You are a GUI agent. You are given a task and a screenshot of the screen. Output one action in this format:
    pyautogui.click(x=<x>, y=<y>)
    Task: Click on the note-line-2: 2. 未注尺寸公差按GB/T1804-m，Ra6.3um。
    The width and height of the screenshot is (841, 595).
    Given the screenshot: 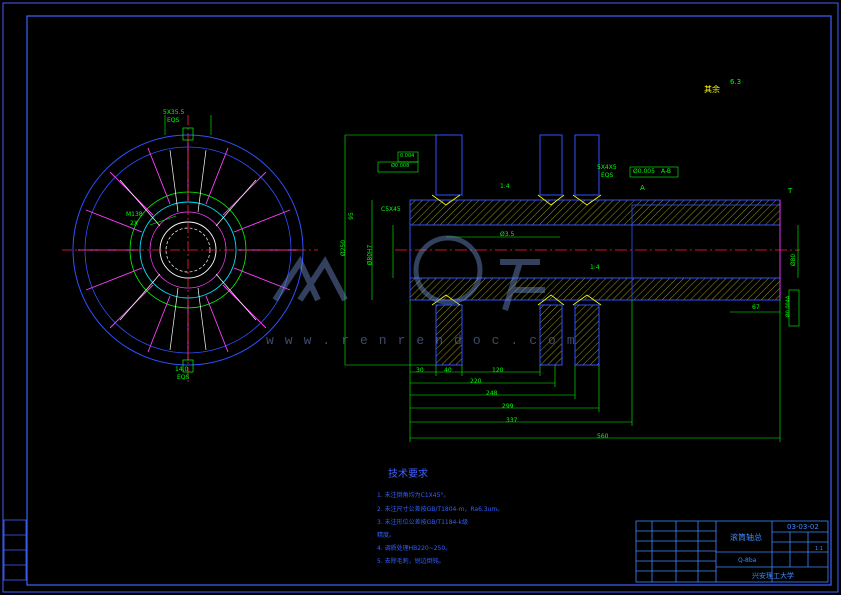 What is the action you would take?
    pyautogui.click(x=440, y=509)
    